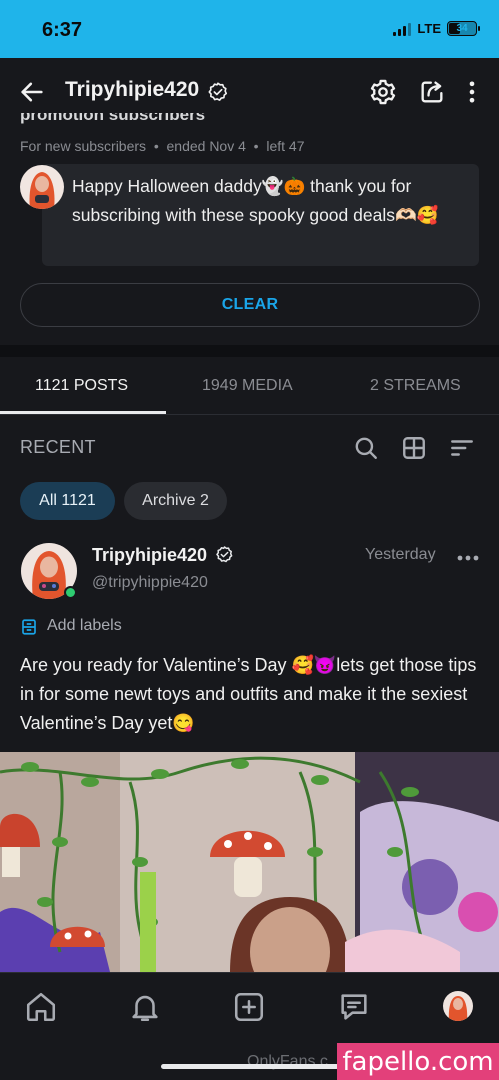  What do you see at coordinates (414, 448) in the screenshot?
I see `grid-icon` at bounding box center [414, 448].